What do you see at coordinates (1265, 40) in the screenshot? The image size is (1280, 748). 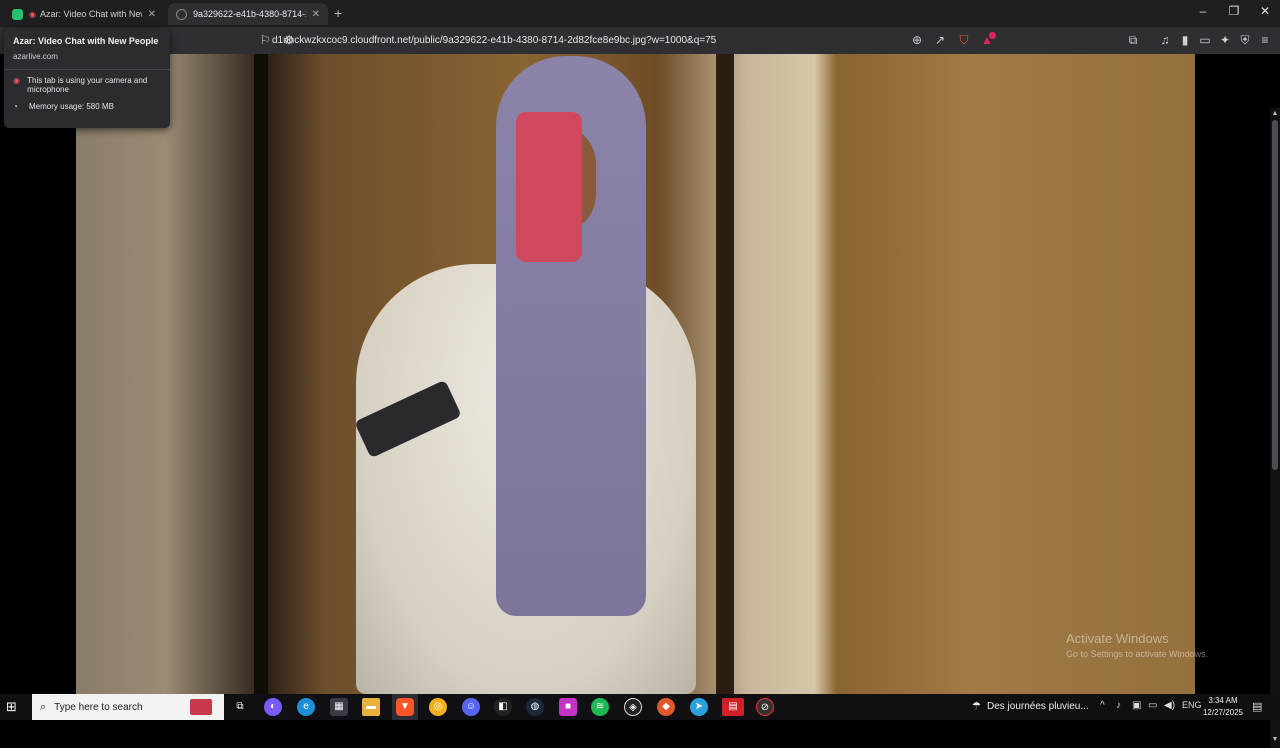 I see `menu-icon: ≡` at bounding box center [1265, 40].